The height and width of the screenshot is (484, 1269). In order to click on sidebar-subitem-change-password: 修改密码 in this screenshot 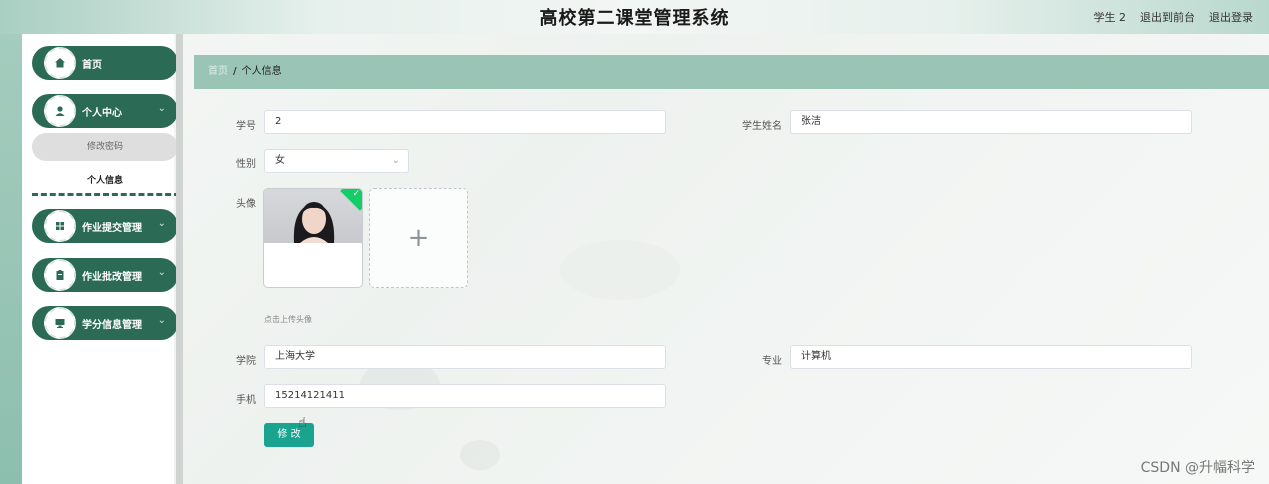, I will do `click(105, 147)`.